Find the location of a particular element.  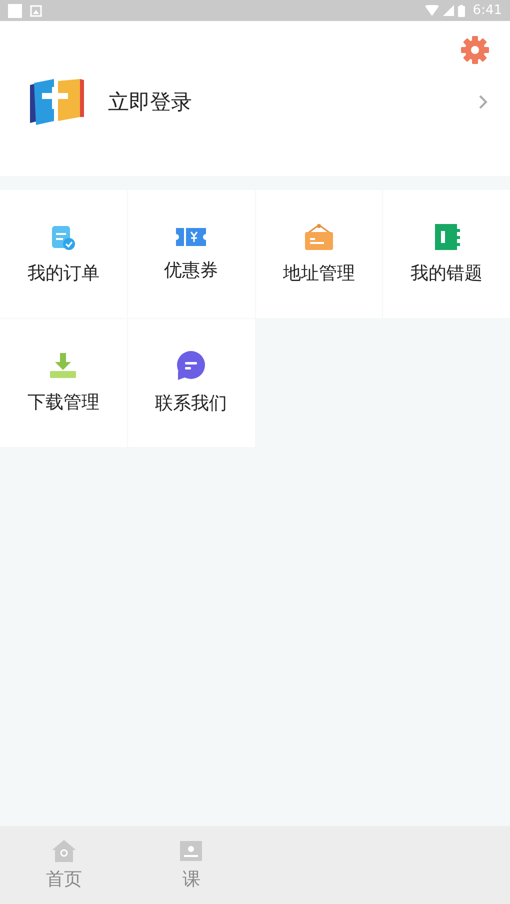

chat-bubble-icon is located at coordinates (191, 366).